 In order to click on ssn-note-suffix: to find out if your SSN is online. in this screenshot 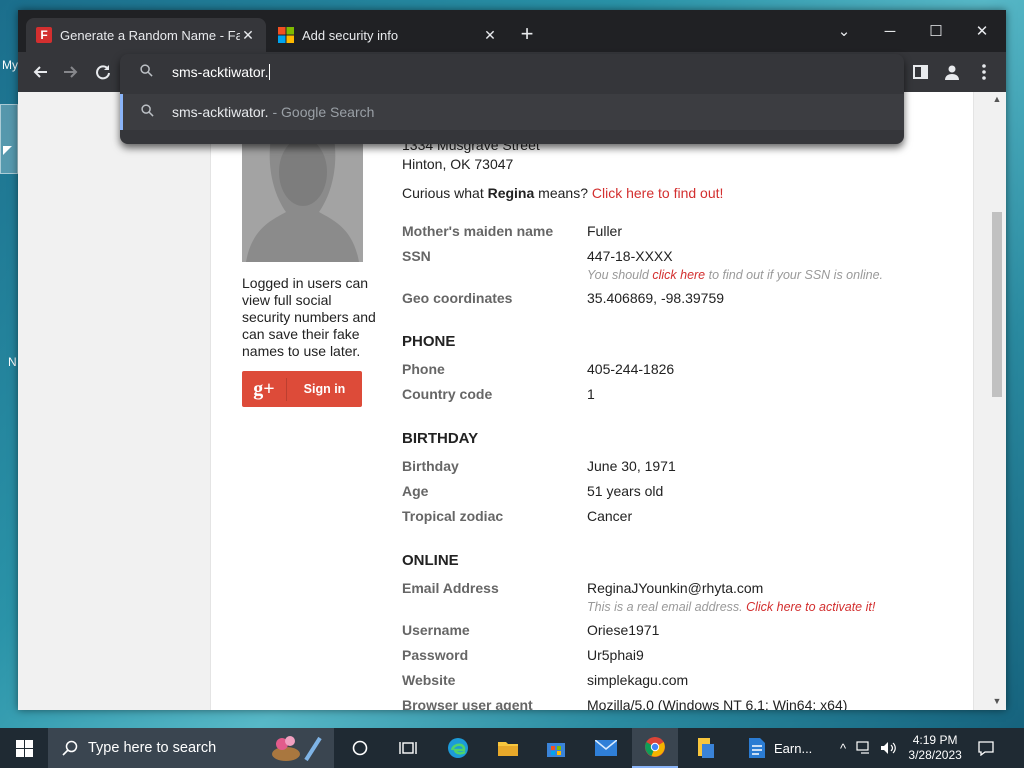, I will do `click(794, 275)`.